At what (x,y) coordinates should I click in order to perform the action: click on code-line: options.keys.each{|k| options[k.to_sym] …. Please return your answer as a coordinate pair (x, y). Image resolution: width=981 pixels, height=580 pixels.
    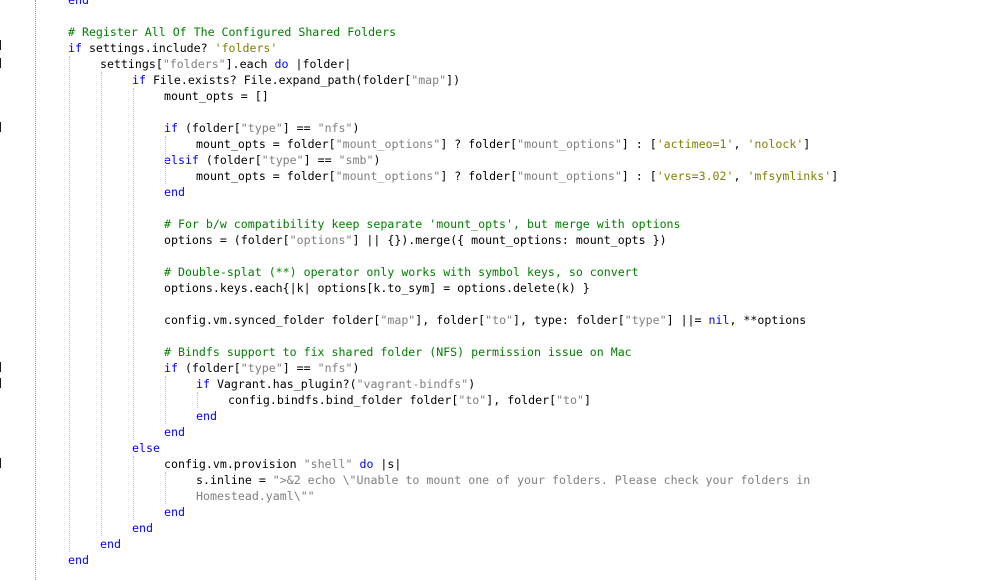
    Looking at the image, I should click on (377, 288).